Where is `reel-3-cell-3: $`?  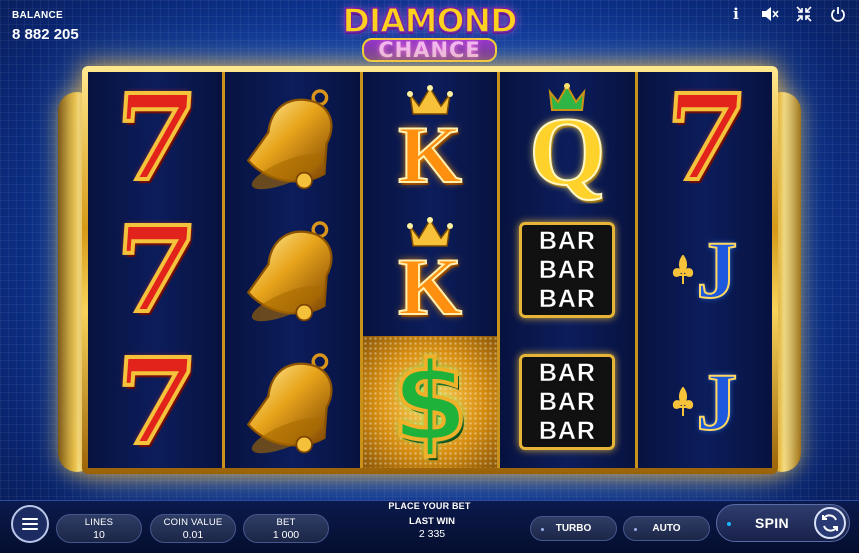
reel-3-cell-3: $ is located at coordinates (430, 402).